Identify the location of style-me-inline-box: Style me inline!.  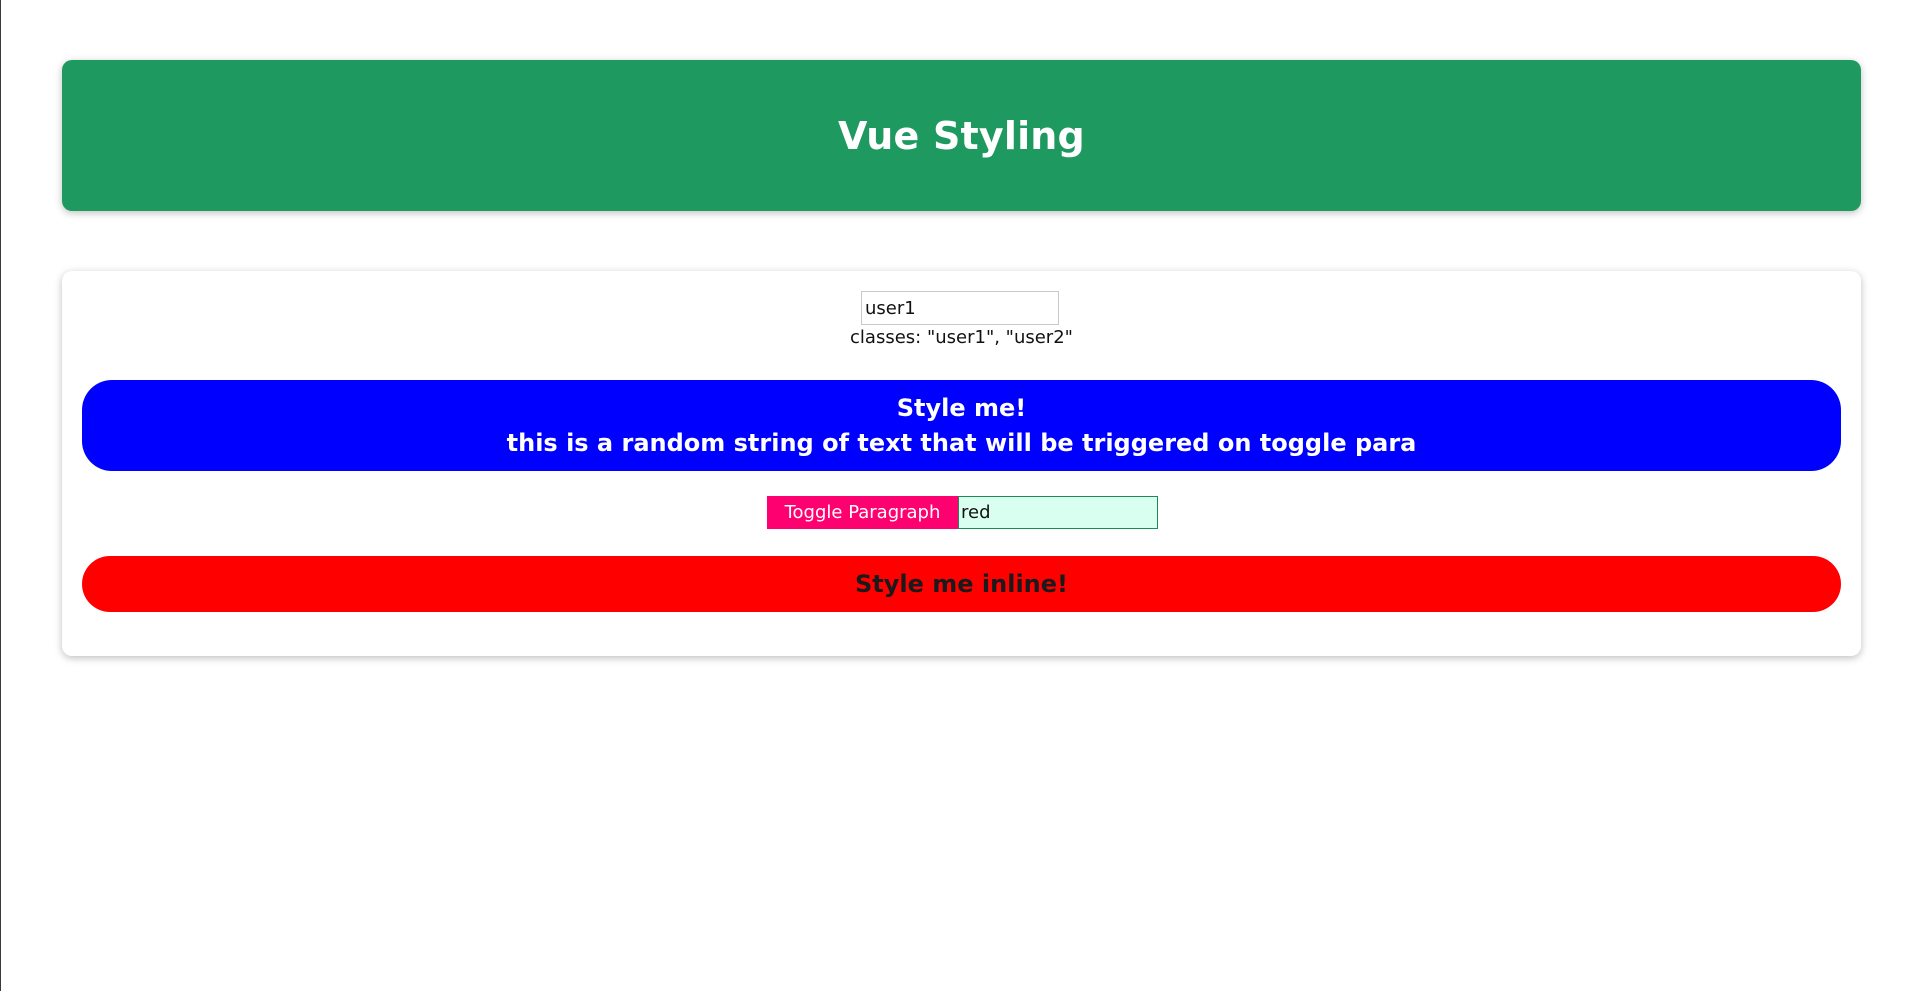
(961, 584).